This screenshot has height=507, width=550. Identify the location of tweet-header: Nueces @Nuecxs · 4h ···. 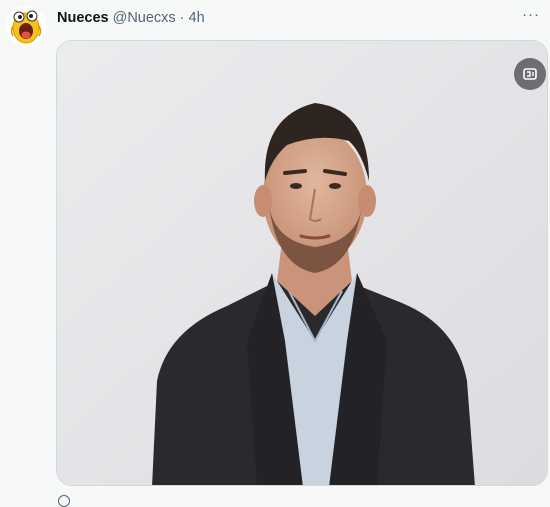
(298, 17).